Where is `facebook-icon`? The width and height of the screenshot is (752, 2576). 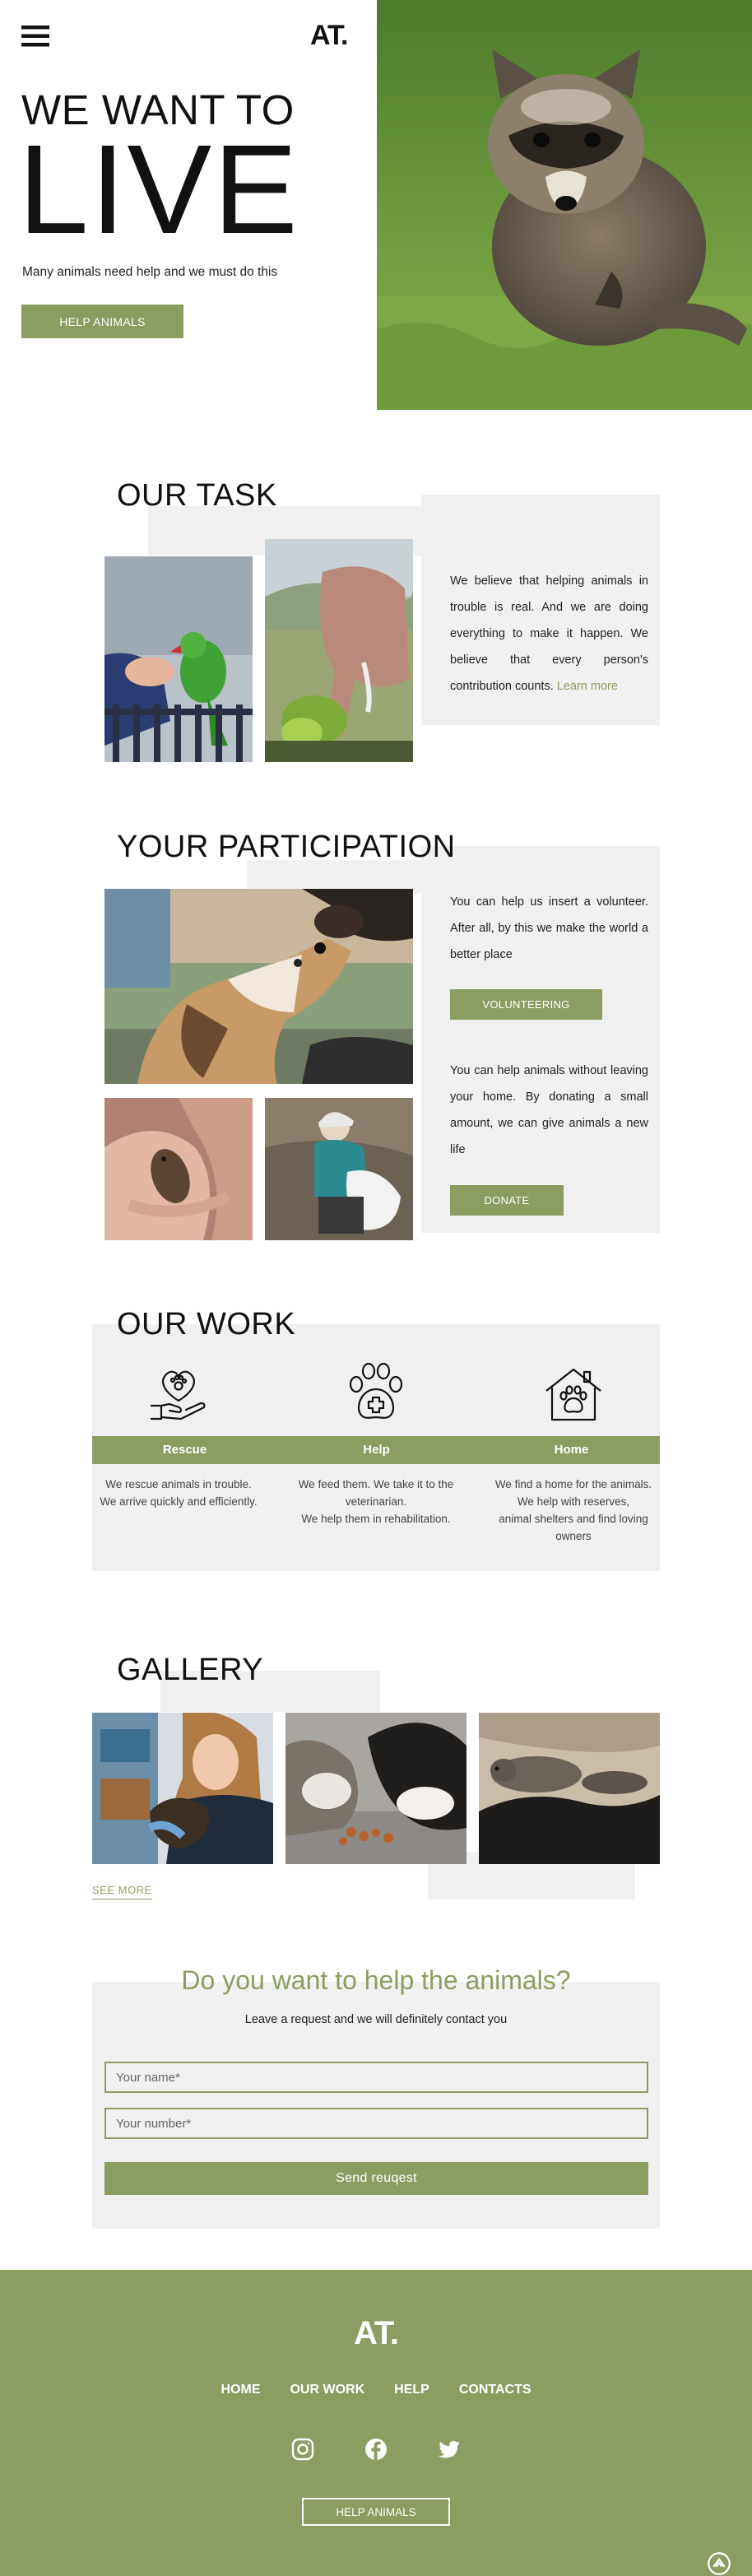 facebook-icon is located at coordinates (376, 2449).